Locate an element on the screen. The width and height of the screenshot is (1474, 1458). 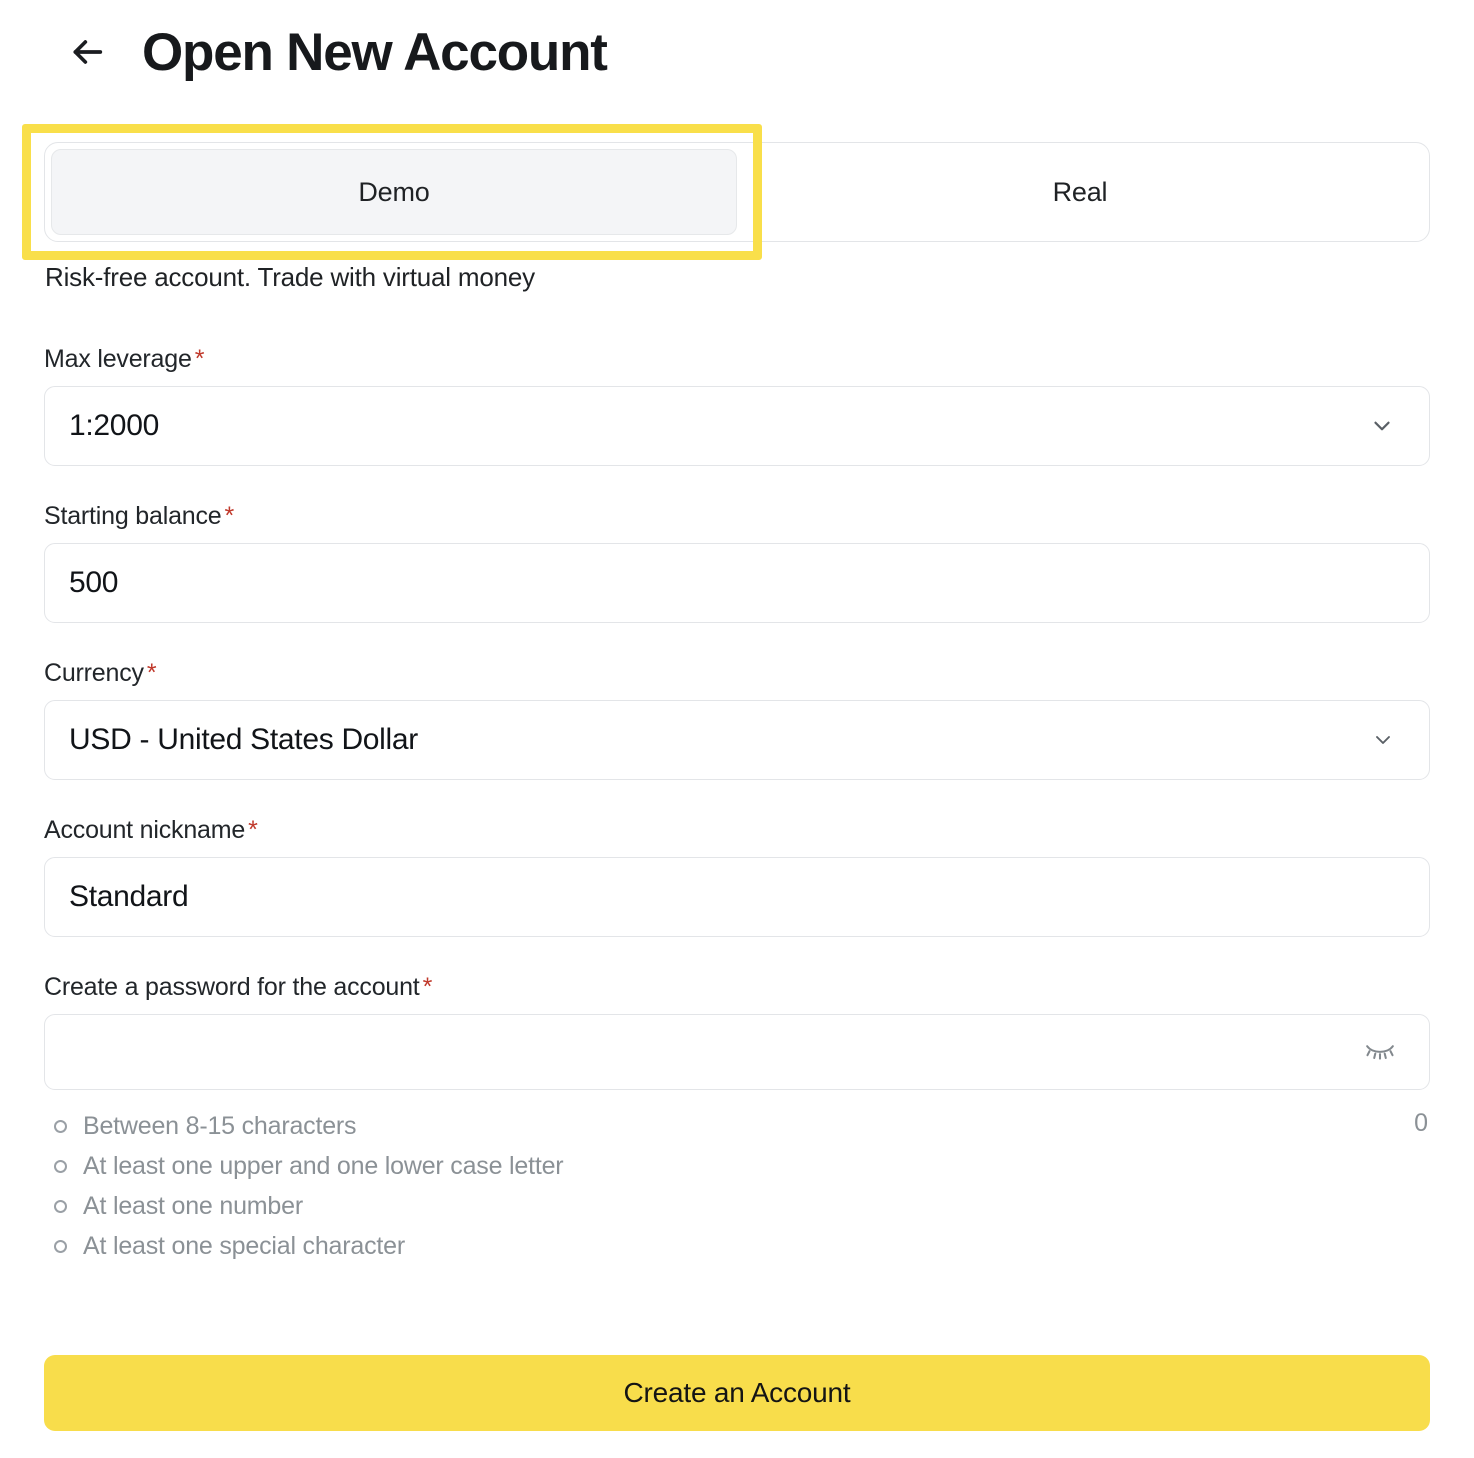
password-requirement-label: At least one special character is located at coordinates (244, 1245).